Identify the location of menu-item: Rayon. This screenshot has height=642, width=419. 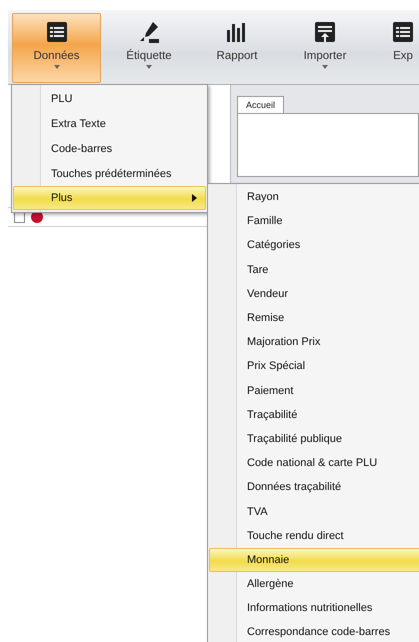
(314, 197).